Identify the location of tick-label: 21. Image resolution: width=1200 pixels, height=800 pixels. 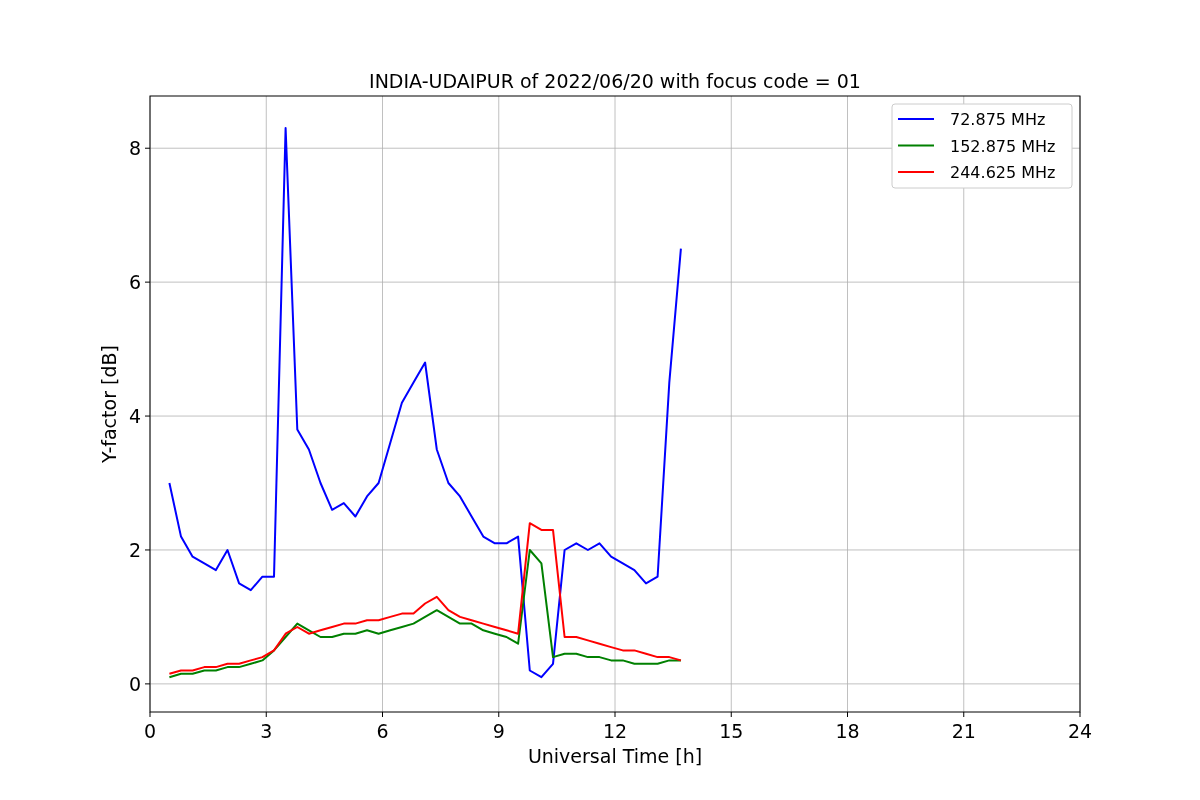
(963, 731).